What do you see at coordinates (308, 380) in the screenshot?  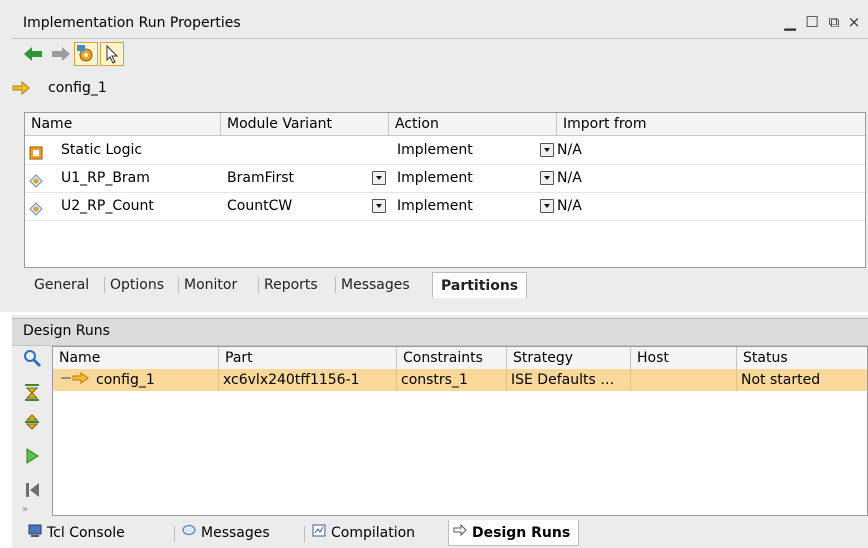 I see `part-cell: xc6vlx240tff1156-1` at bounding box center [308, 380].